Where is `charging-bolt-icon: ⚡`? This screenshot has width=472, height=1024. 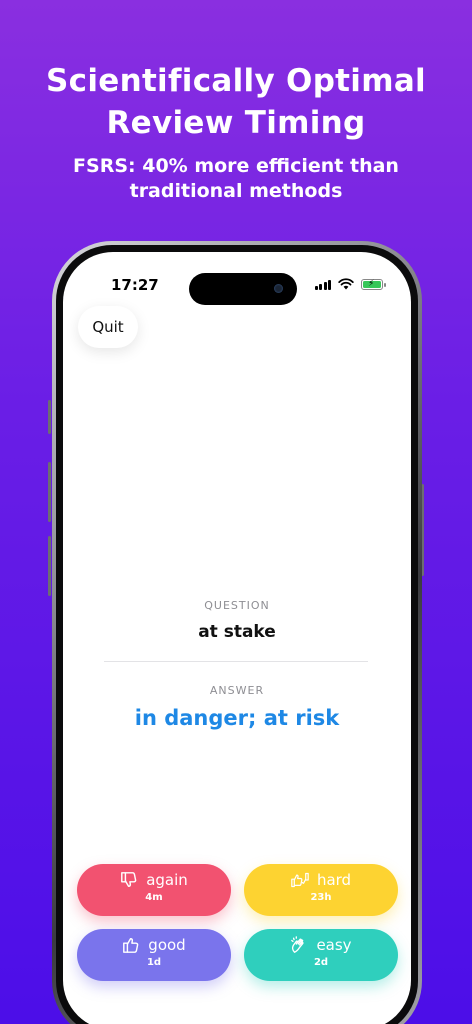 charging-bolt-icon: ⚡ is located at coordinates (371, 283).